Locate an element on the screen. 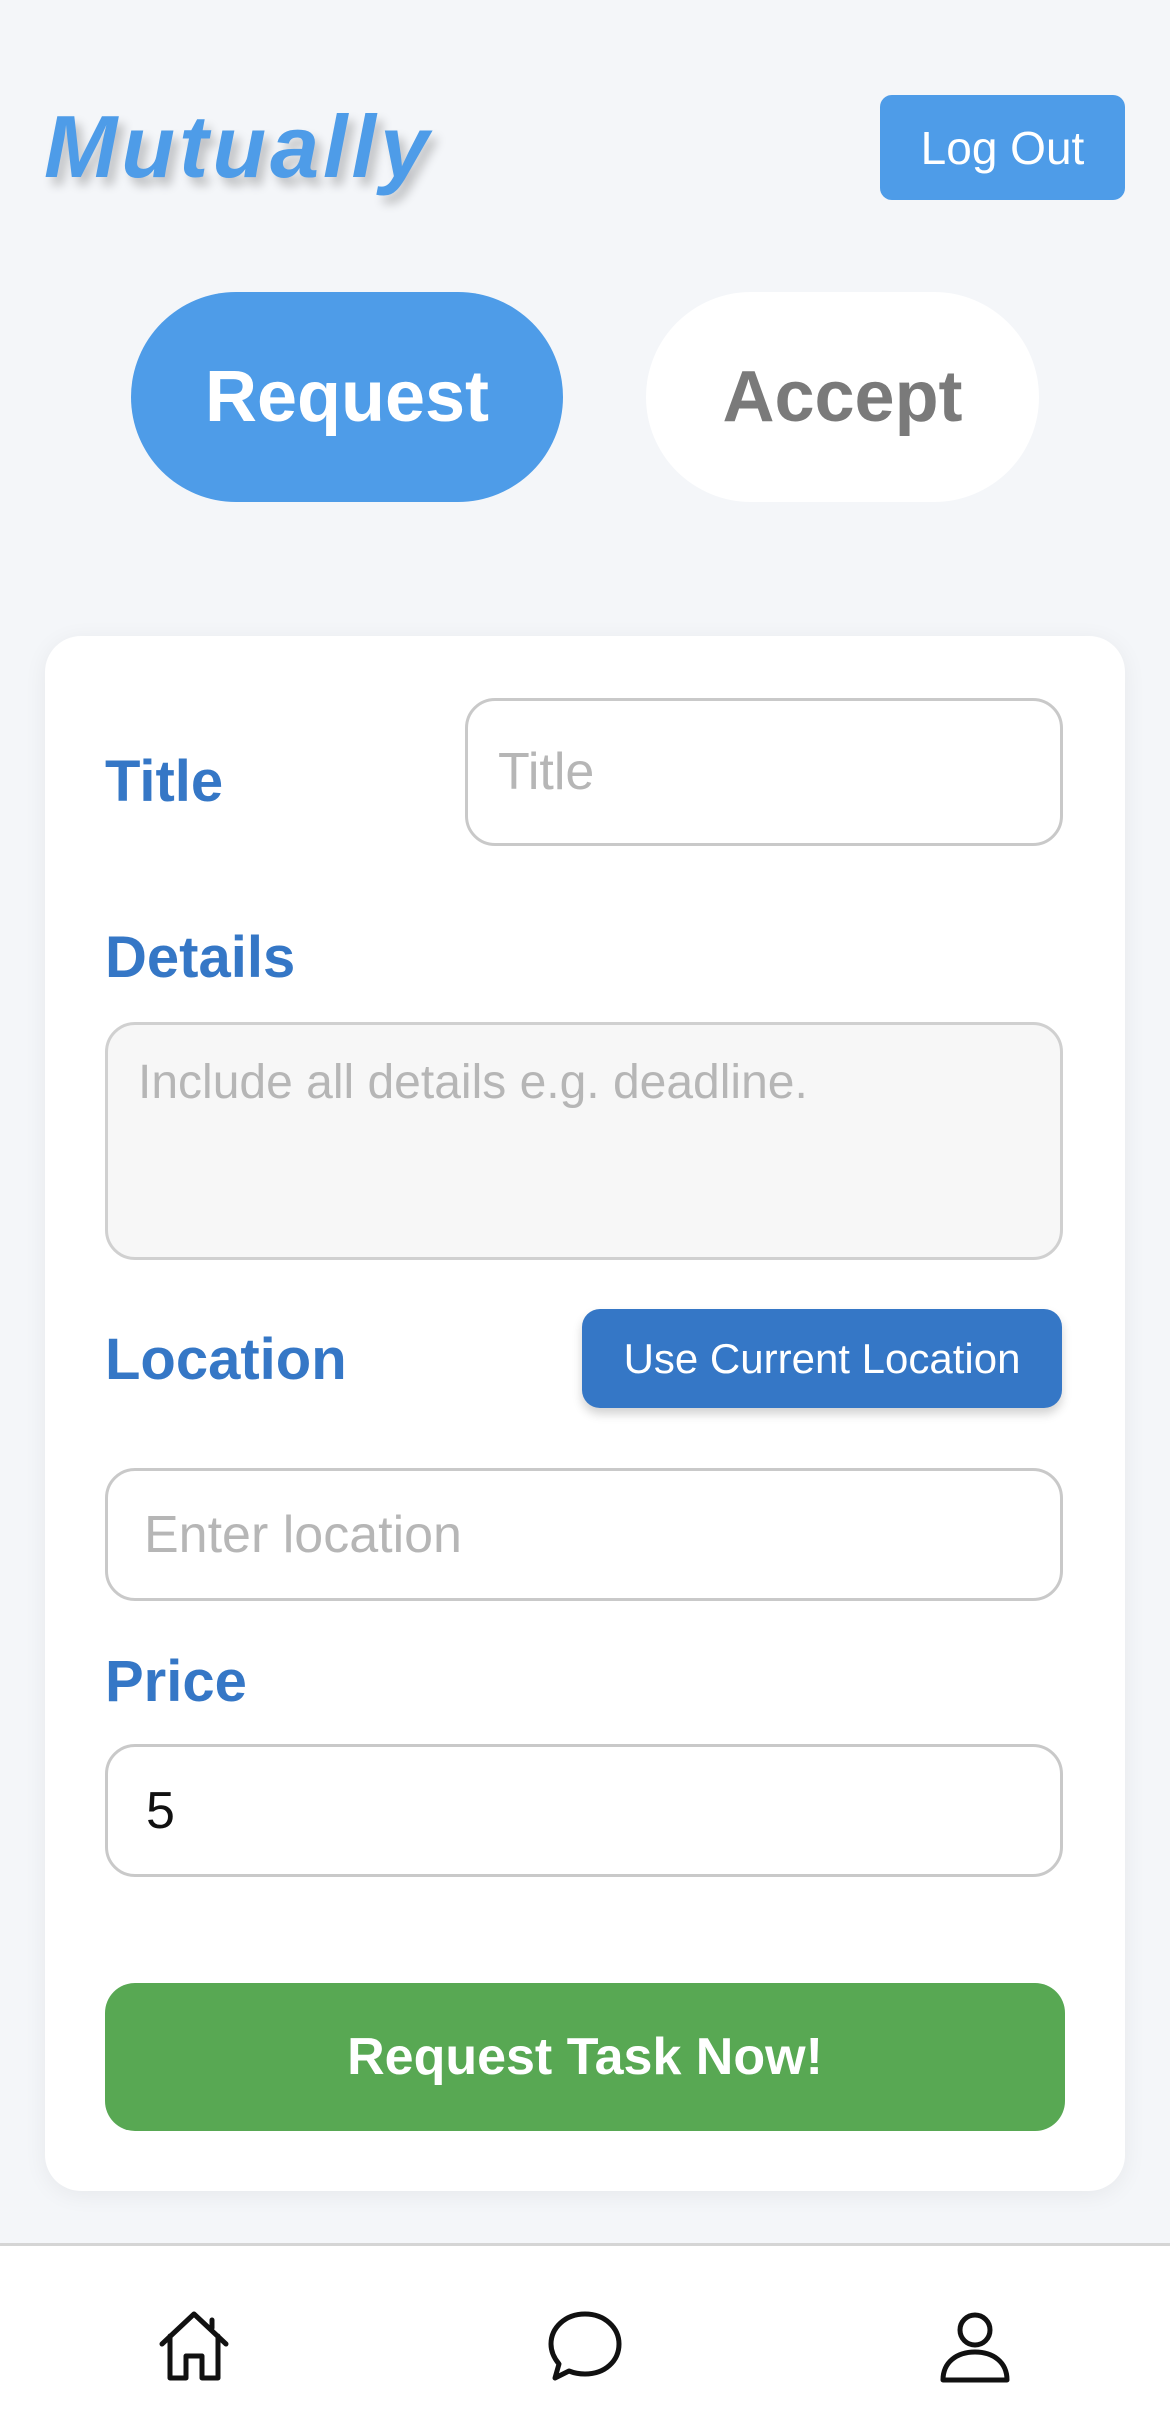 This screenshot has height=2425, width=1170. home-icon is located at coordinates (194, 2346).